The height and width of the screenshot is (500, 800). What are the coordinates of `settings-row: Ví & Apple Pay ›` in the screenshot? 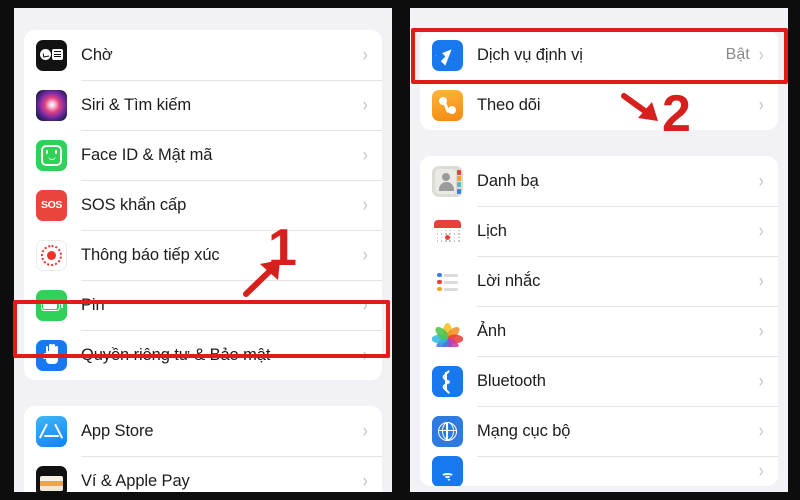 It's located at (203, 474).